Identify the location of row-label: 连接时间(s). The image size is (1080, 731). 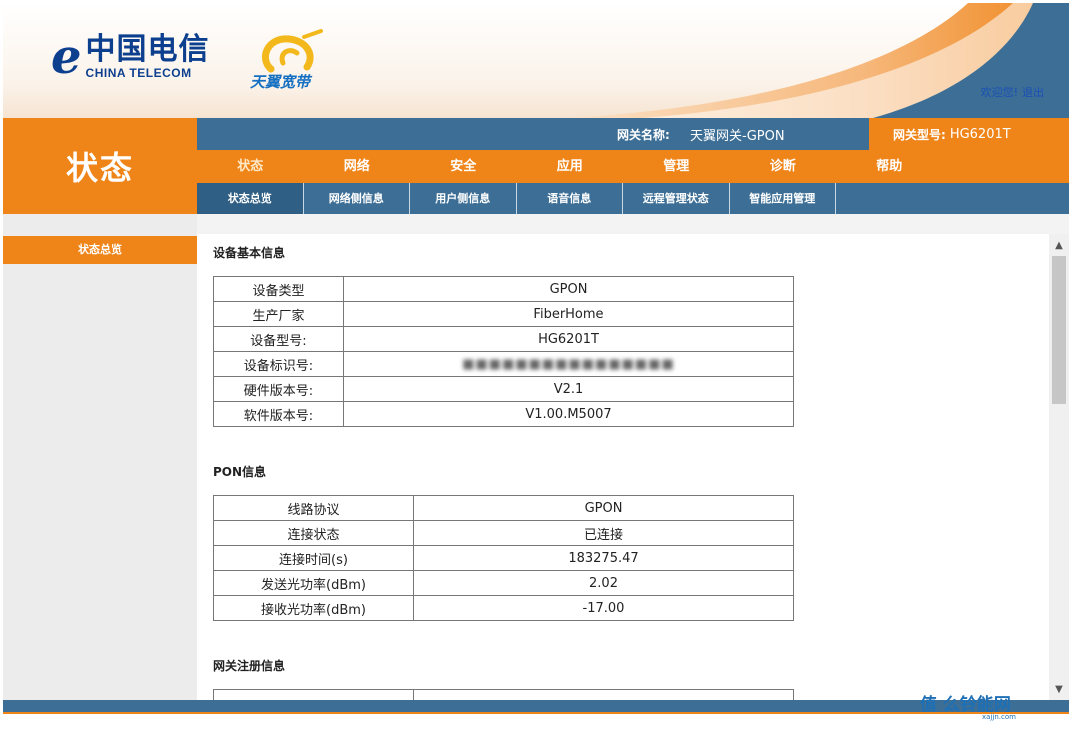
(313, 558).